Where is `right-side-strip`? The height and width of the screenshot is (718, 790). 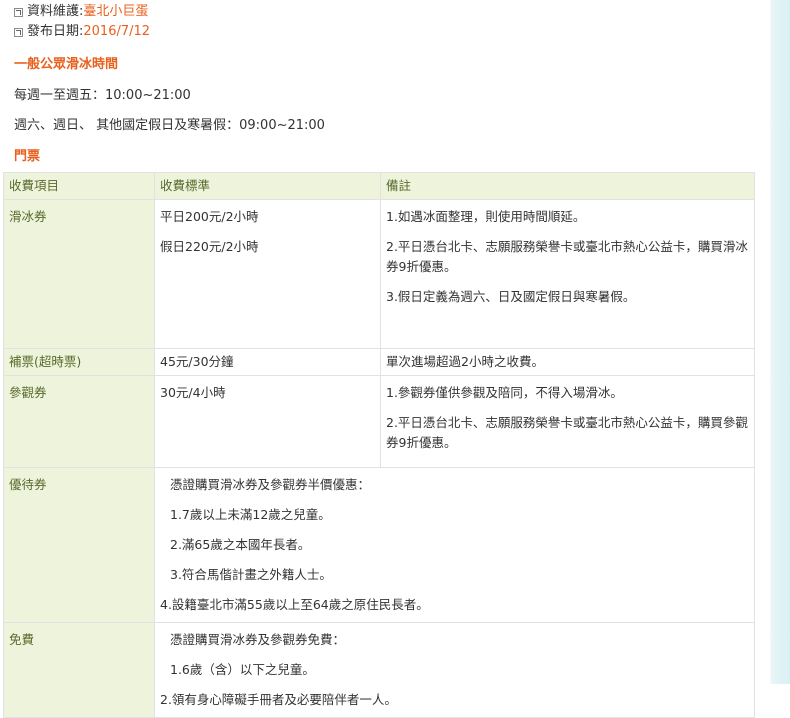
right-side-strip is located at coordinates (780, 342).